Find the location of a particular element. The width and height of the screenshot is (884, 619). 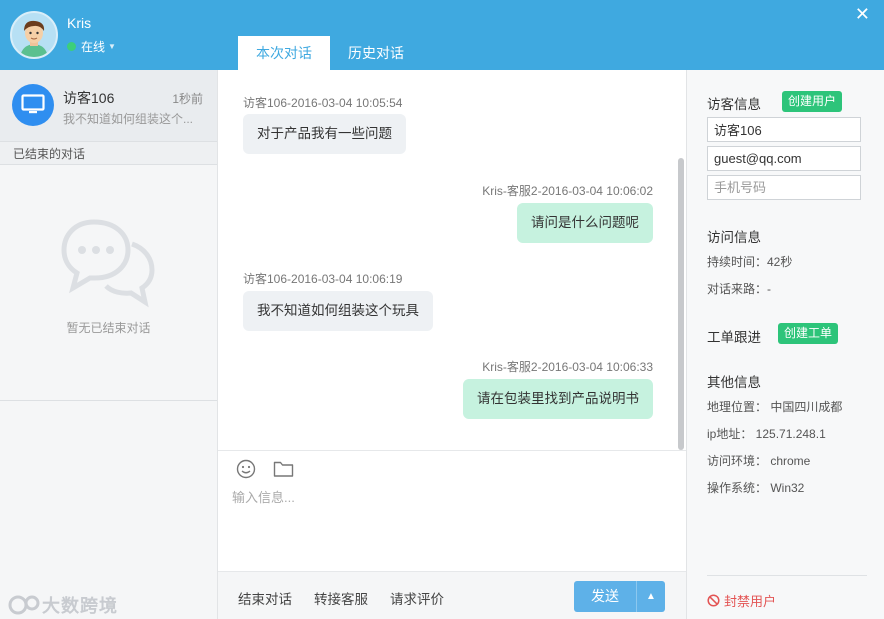

request-rating-button: 请求评价 is located at coordinates (417, 598).